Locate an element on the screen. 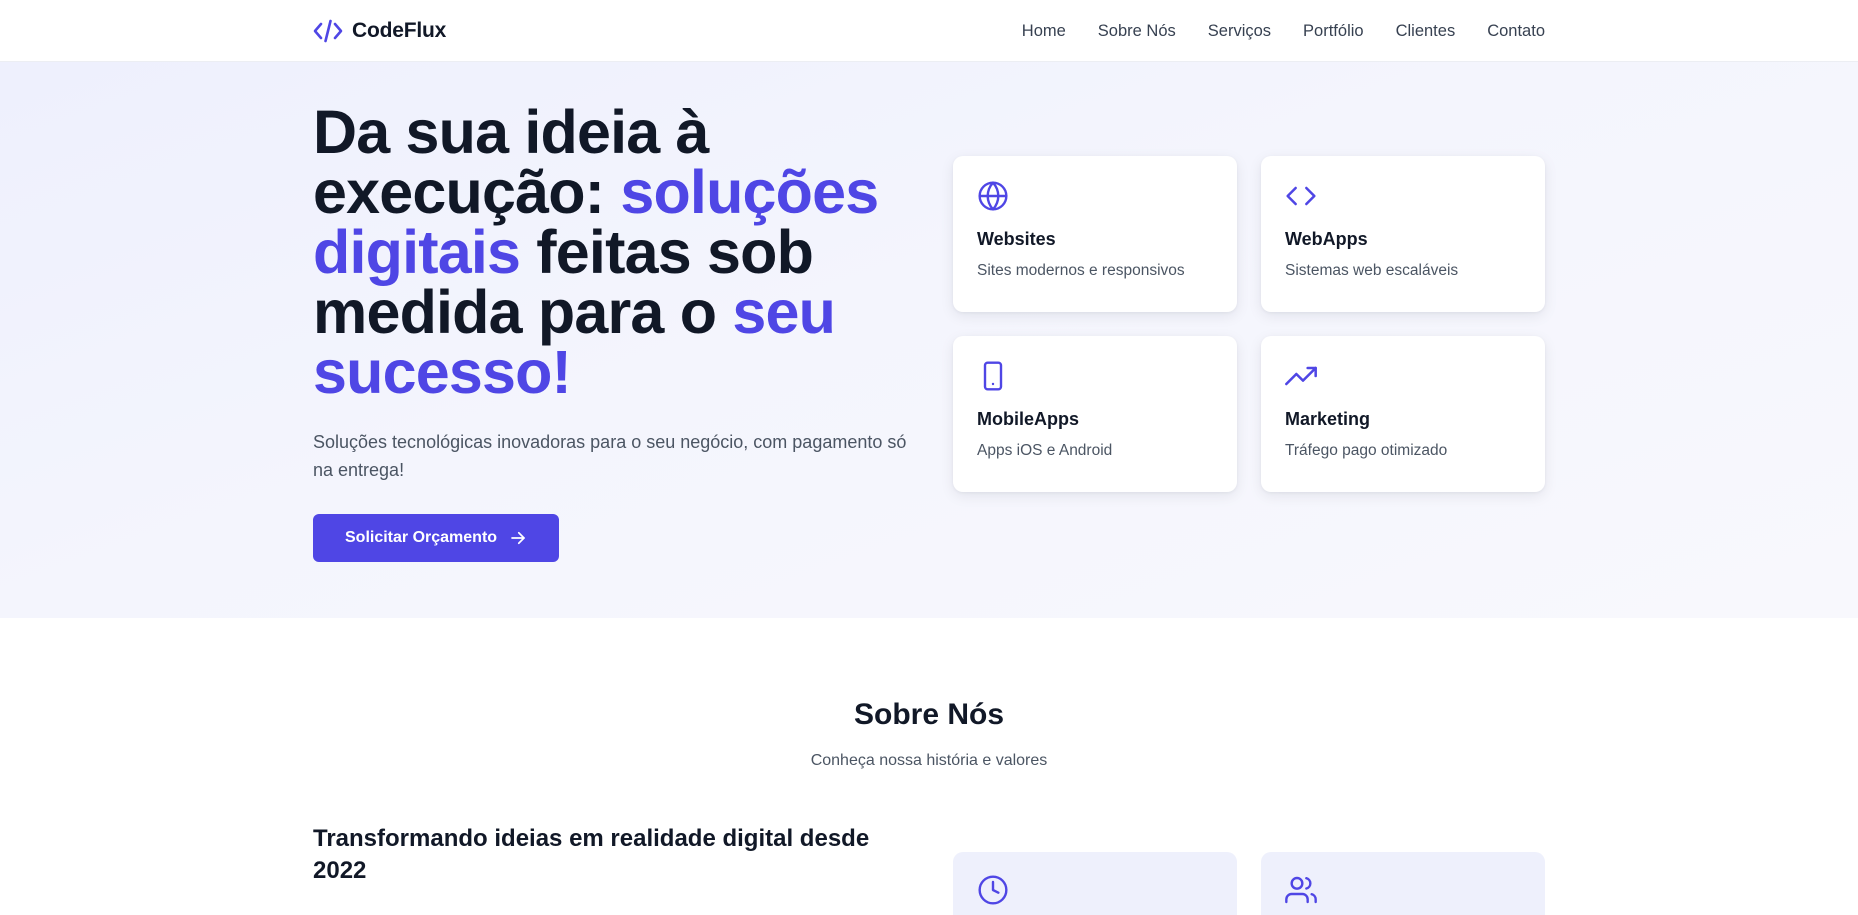 This screenshot has height=915, width=1858. about-section-title: Sobre Nós is located at coordinates (929, 714).